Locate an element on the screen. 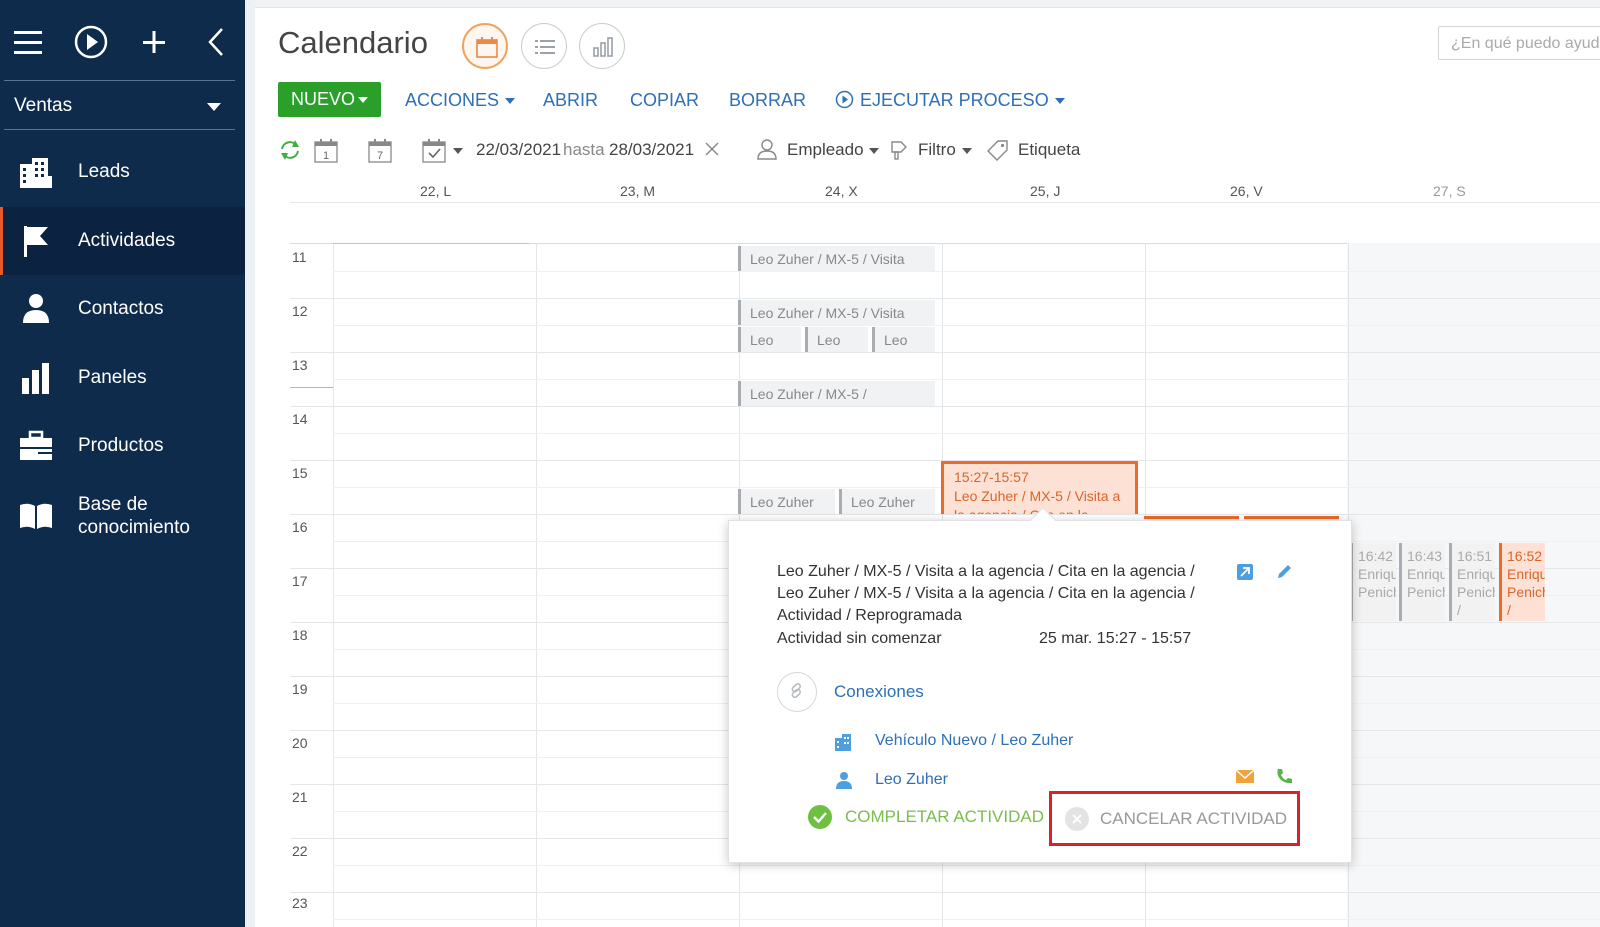 This screenshot has height=927, width=1600. calendar-view-button is located at coordinates (485, 46).